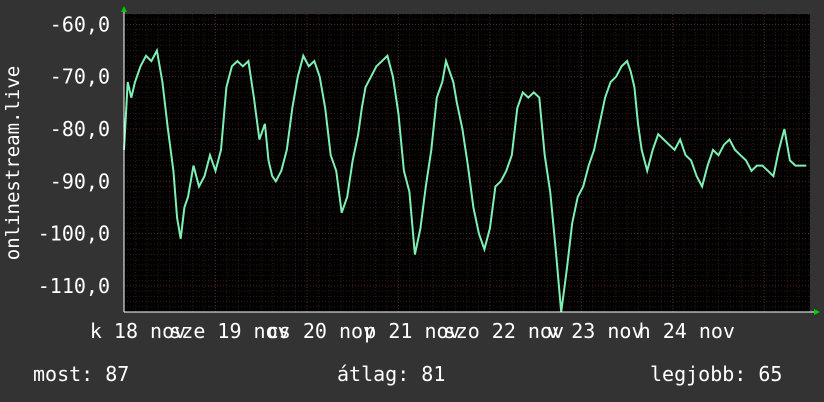 This screenshot has width=824, height=402. What do you see at coordinates (74, 234) in the screenshot?
I see `y-tick-label: -100,0` at bounding box center [74, 234].